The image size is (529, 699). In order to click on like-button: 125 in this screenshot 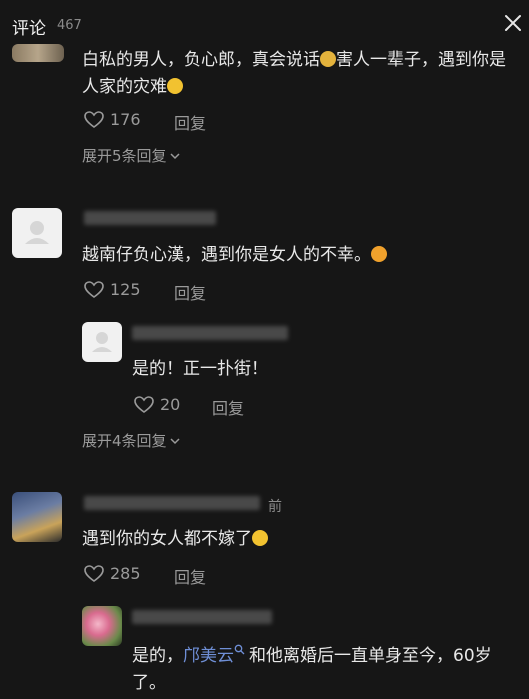, I will do `click(112, 289)`.